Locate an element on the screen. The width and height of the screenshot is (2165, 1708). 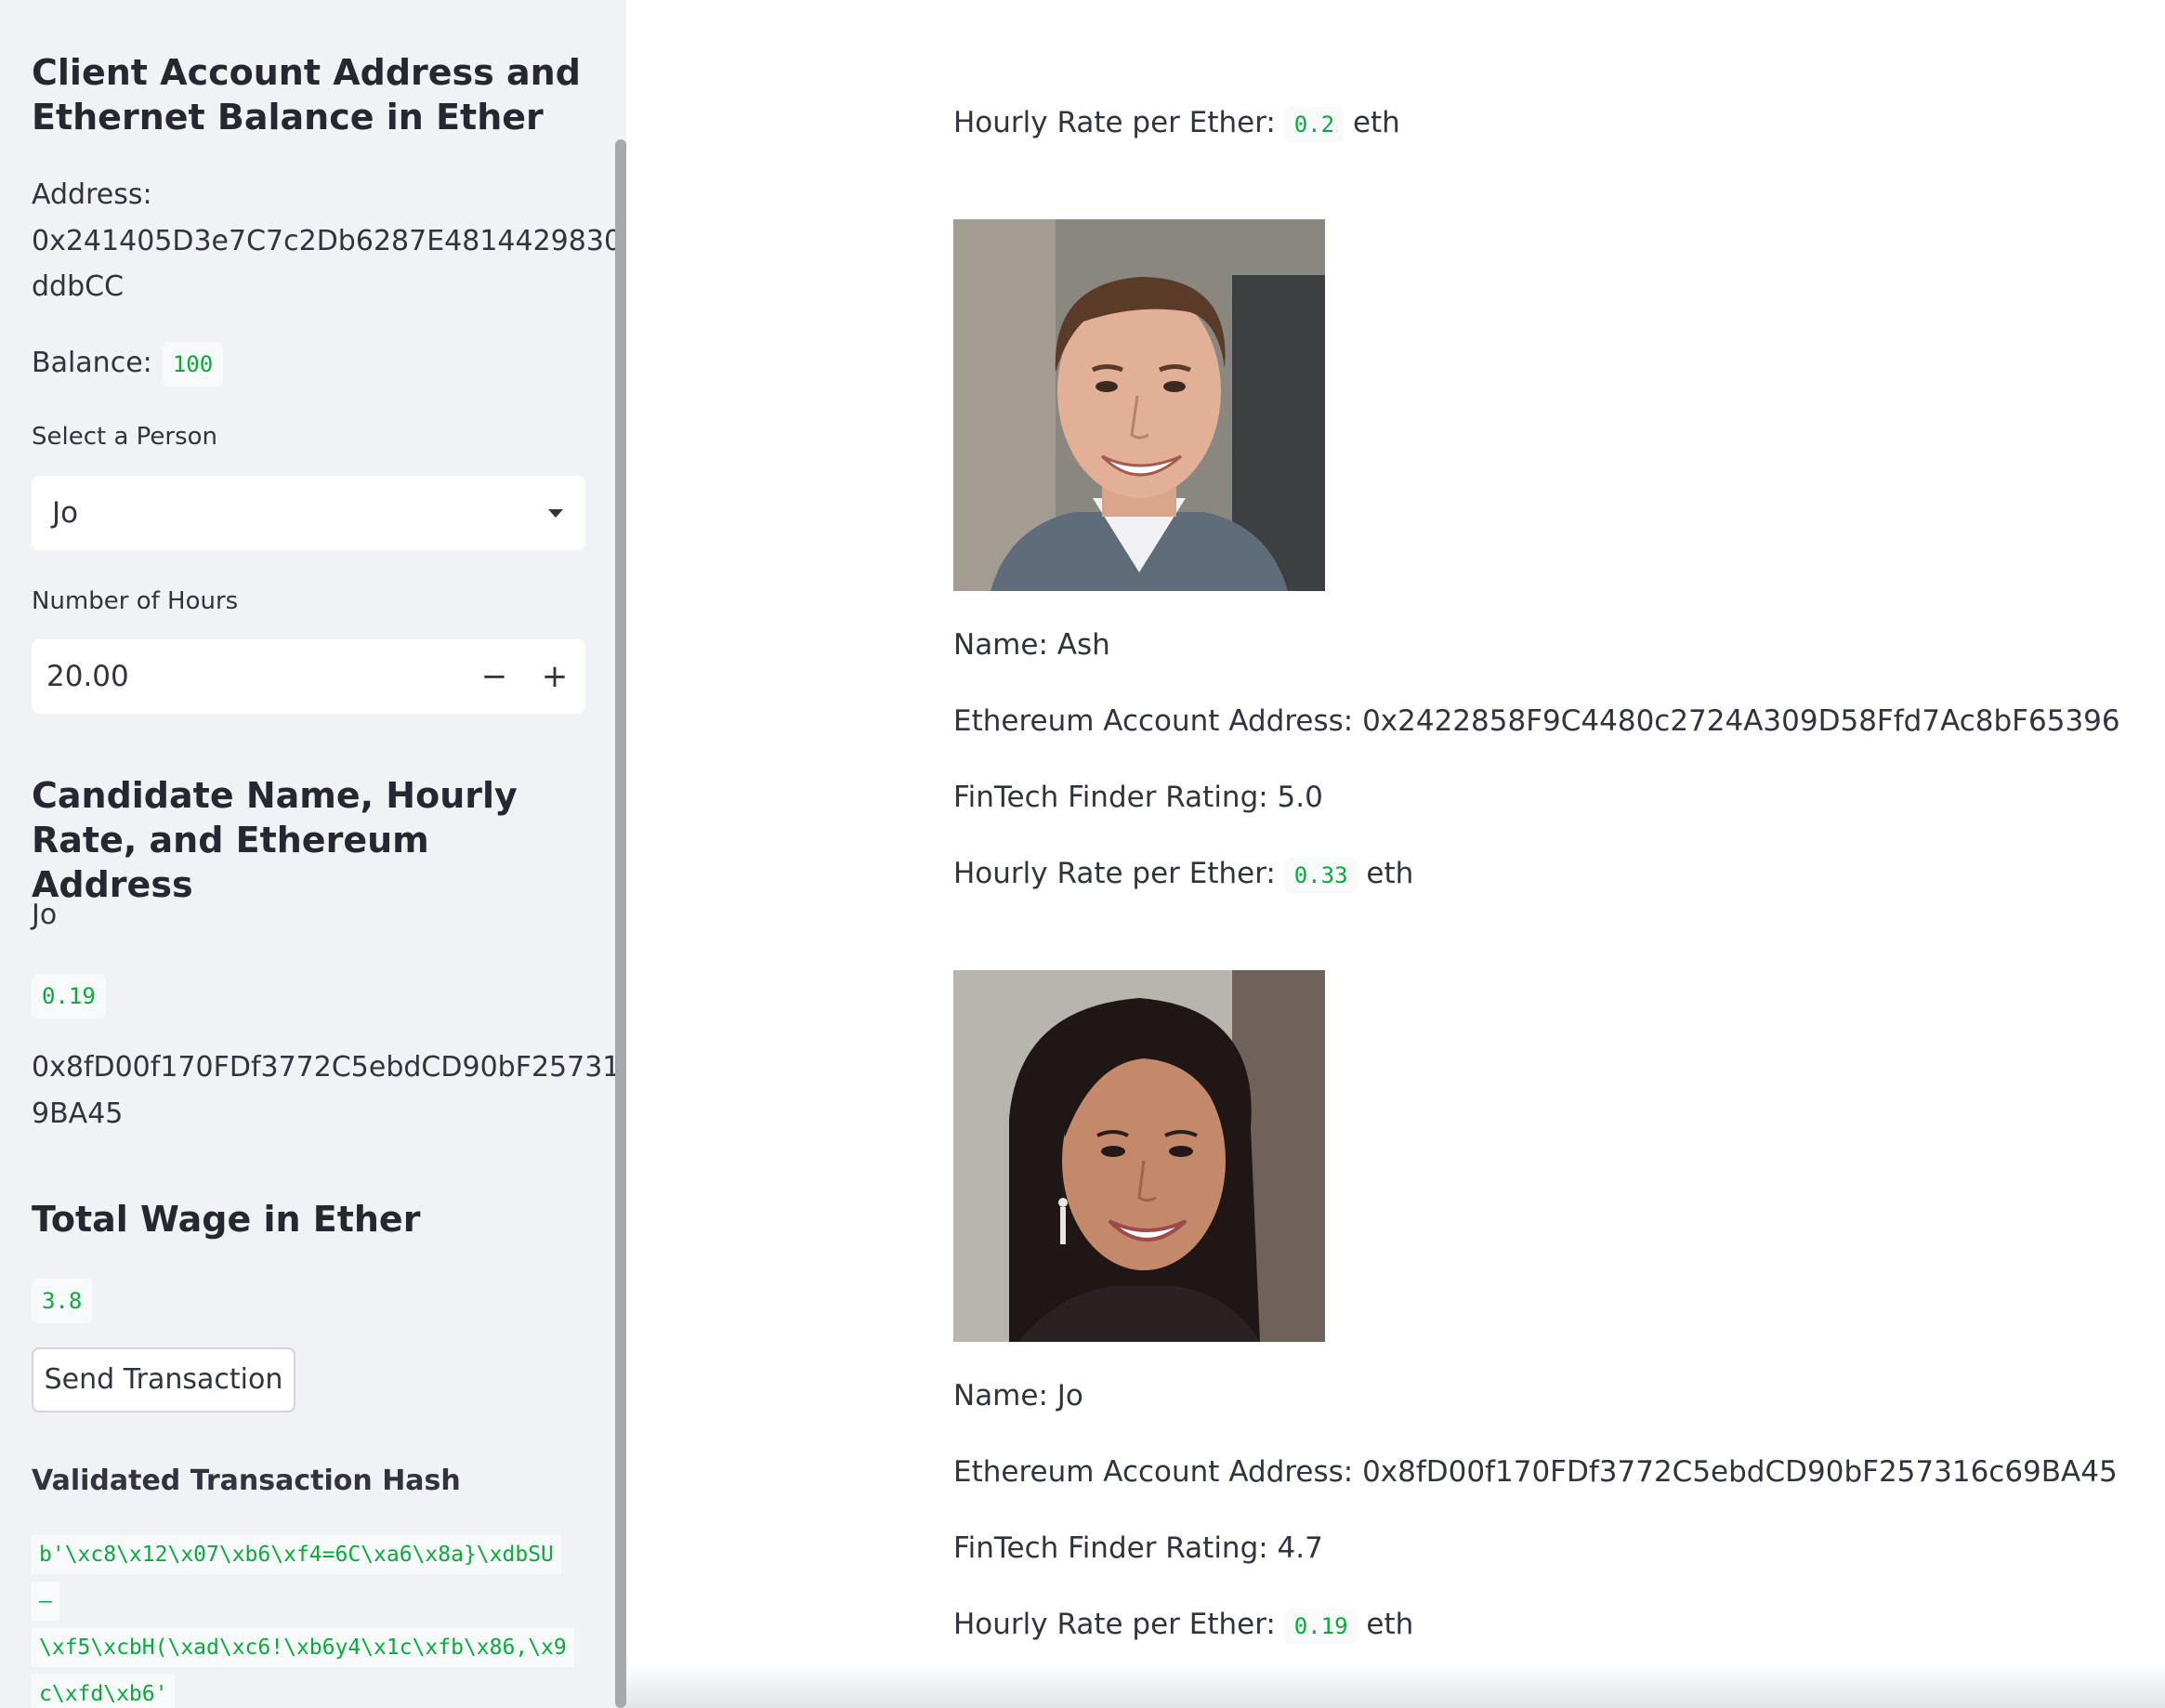
candidate-rate-row-ash: Hourly Rate per Ether: 0.33 eth is located at coordinates (1183, 873).